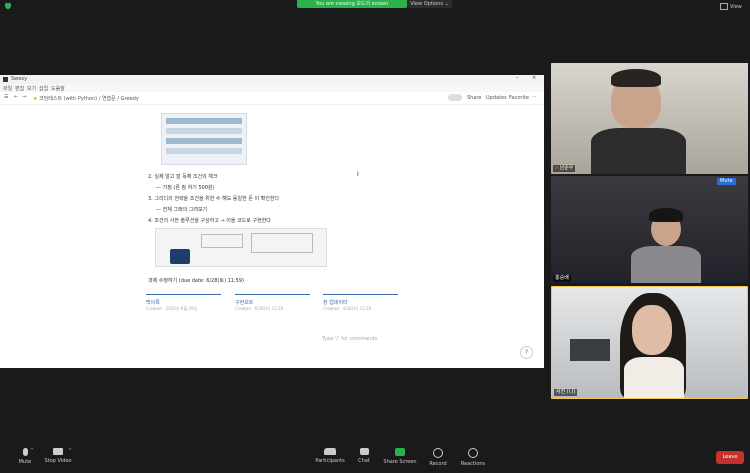  I want to click on back-arrow-icon: ←, so click(16, 97).